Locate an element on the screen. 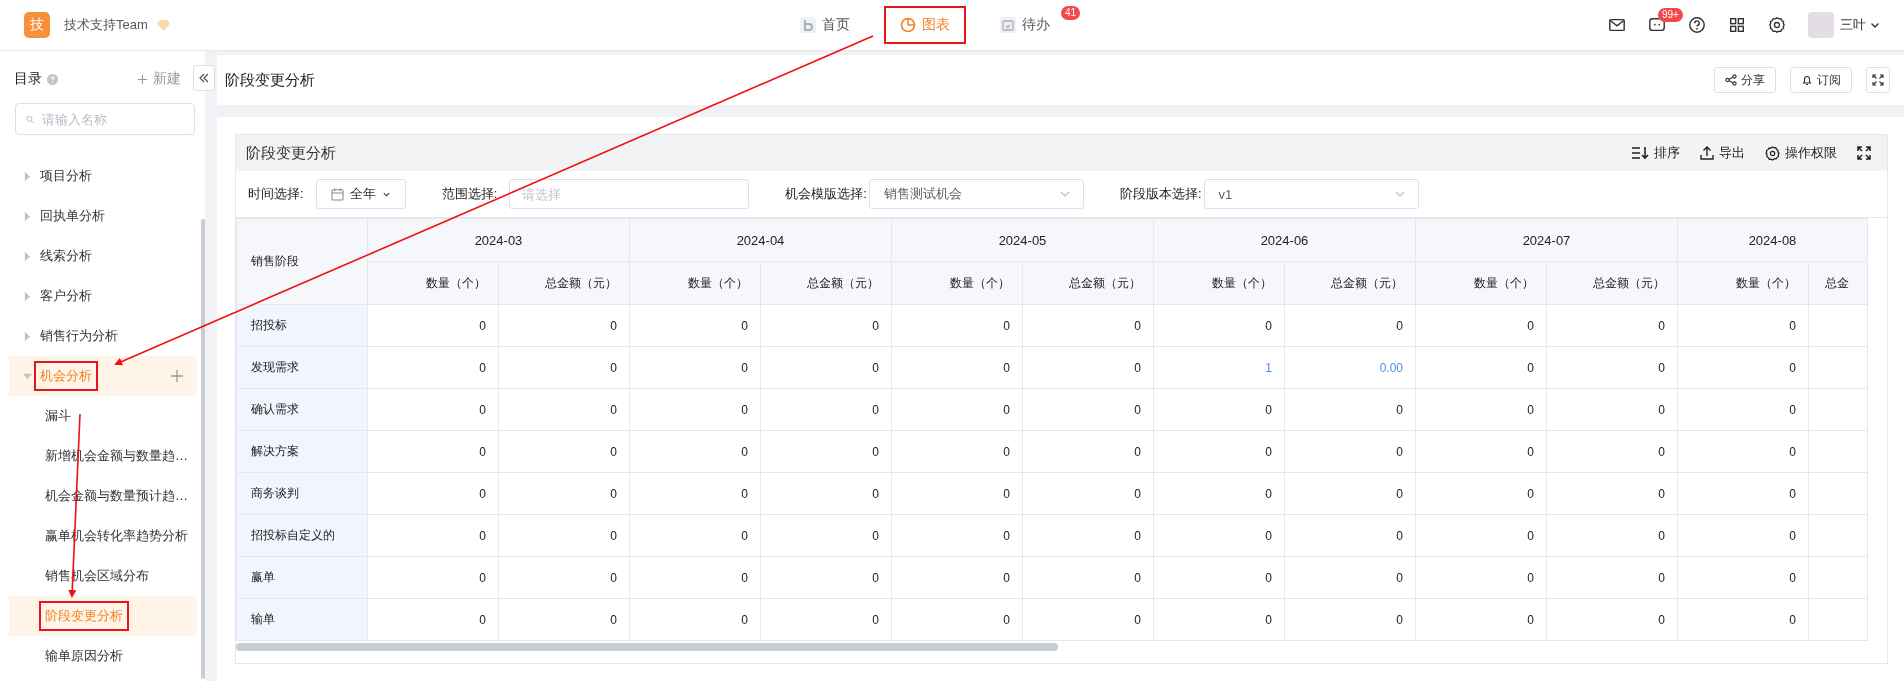 This screenshot has width=1904, height=681. caret-icon is located at coordinates (1875, 25).